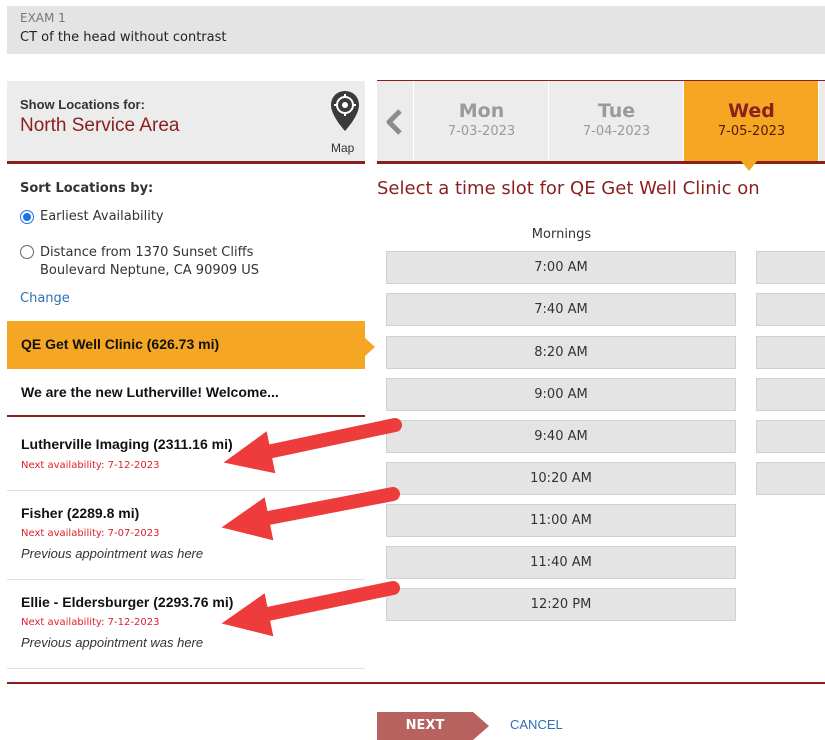 The image size is (825, 740). What do you see at coordinates (416, 30) in the screenshot?
I see `exam-header: EXAM 1 CT of the head without contrast` at bounding box center [416, 30].